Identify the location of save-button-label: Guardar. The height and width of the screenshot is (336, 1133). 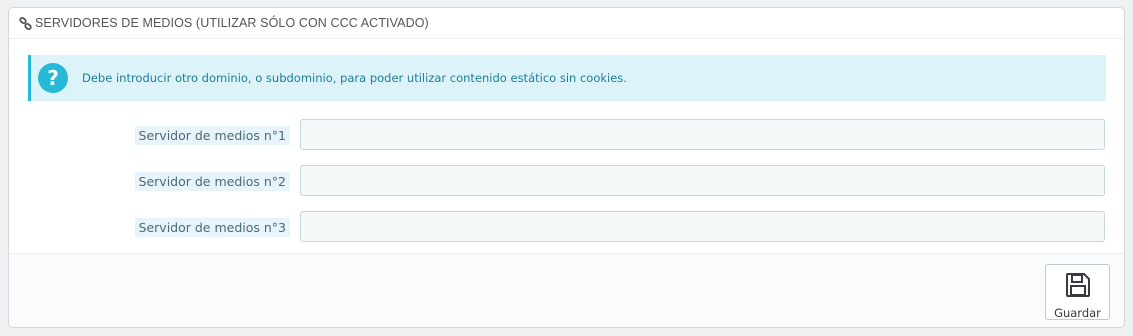
(1077, 313).